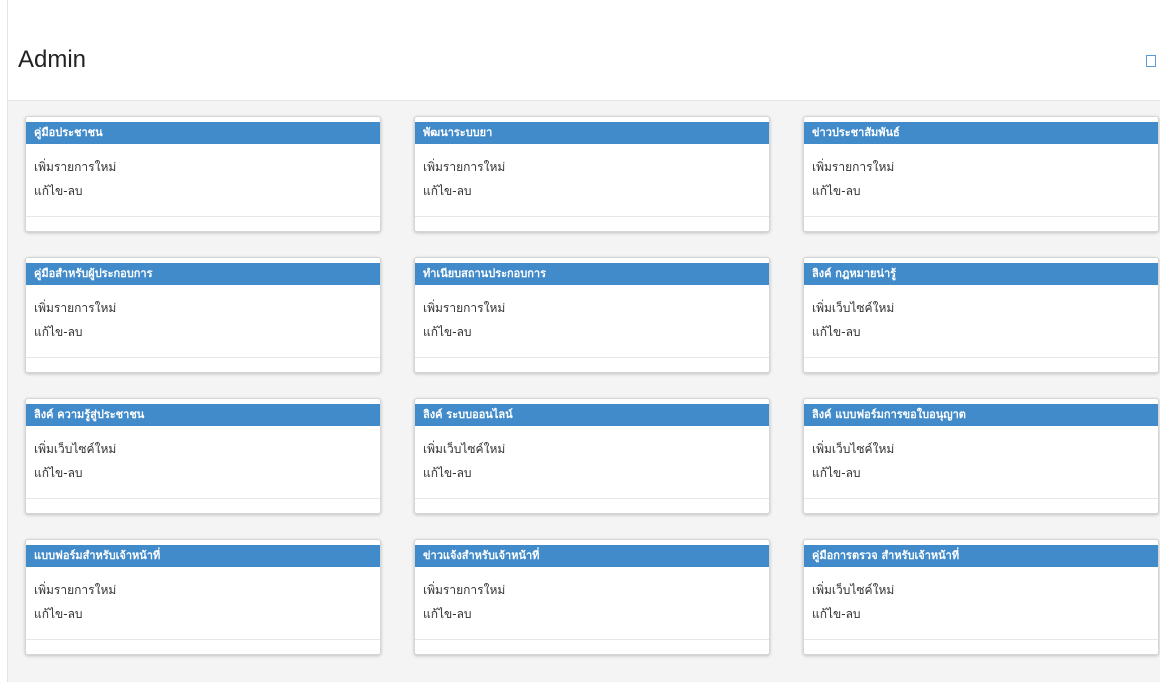  Describe the element at coordinates (203, 133) in the screenshot. I see `card-title: คู่มือประชาชน` at that location.